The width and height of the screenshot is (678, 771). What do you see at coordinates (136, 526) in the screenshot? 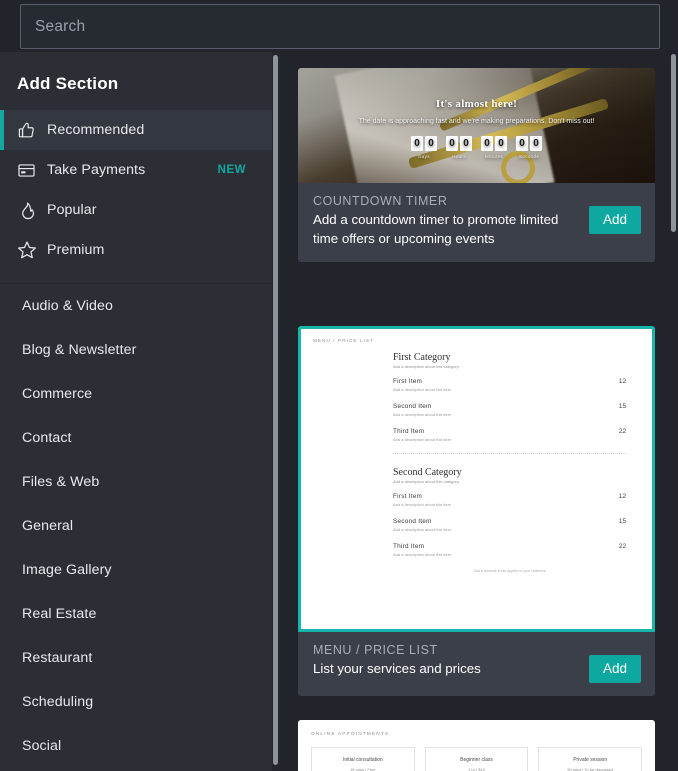
I see `sidebar-category-general: General` at bounding box center [136, 526].